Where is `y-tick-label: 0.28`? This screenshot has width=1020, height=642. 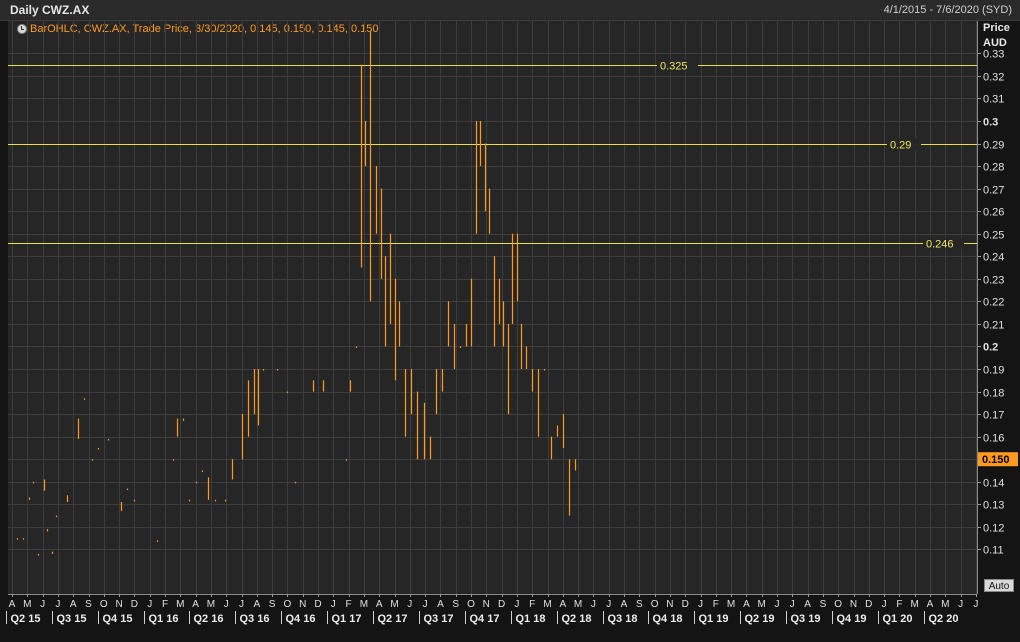
y-tick-label: 0.28 is located at coordinates (993, 168).